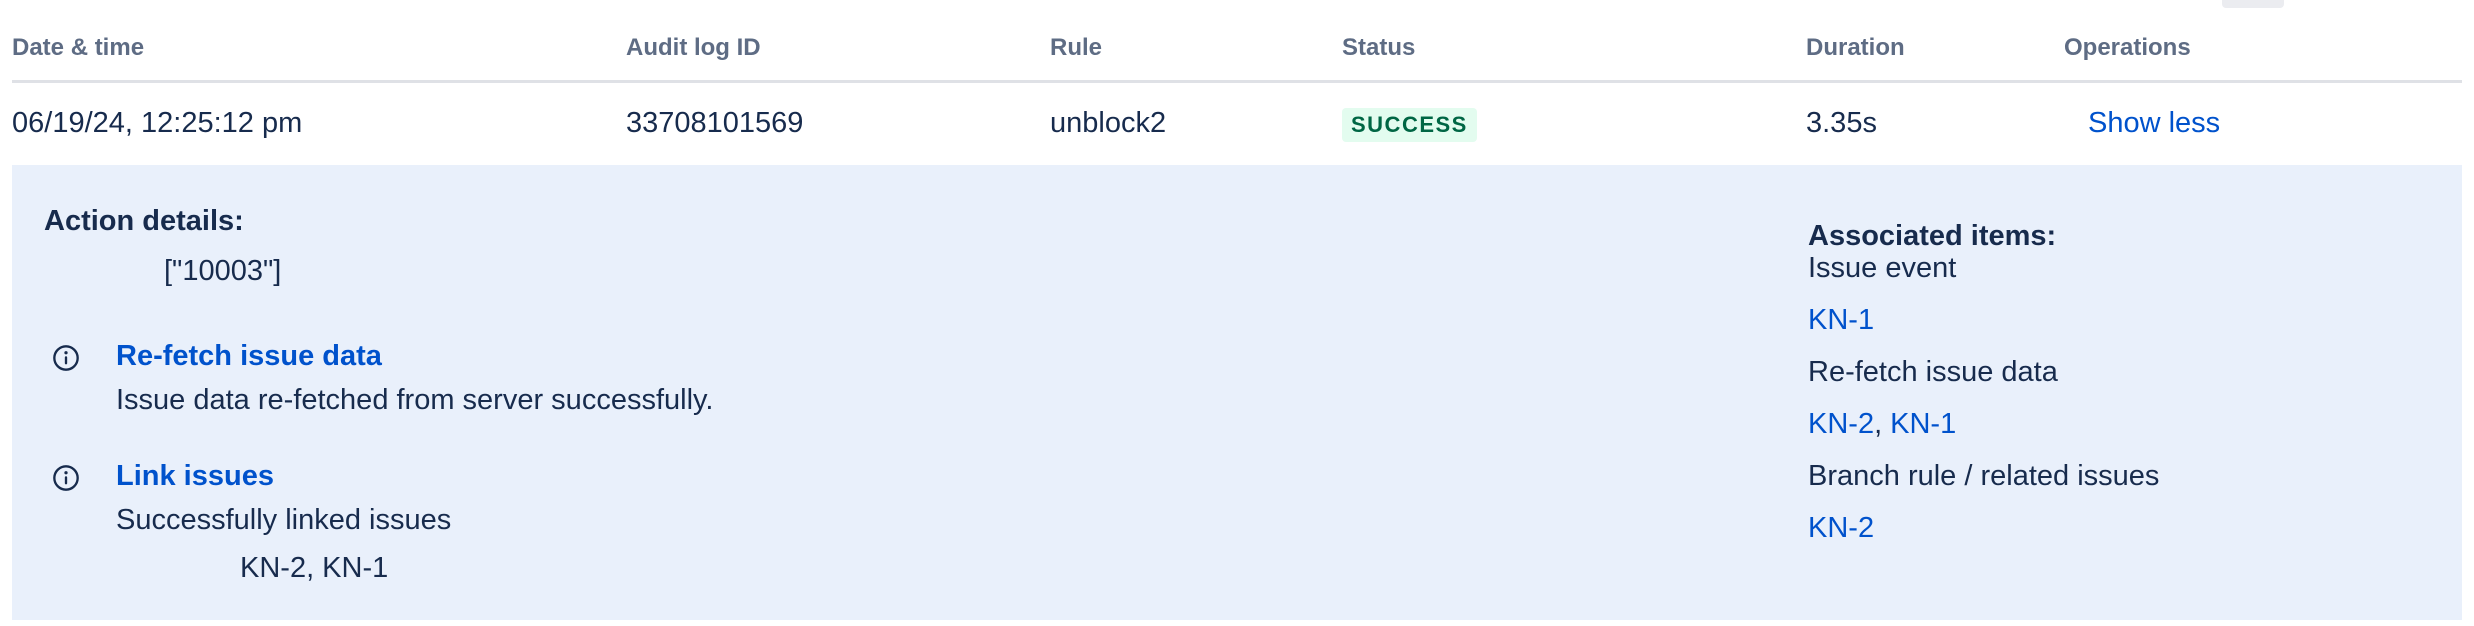 The image size is (2474, 626). Describe the element at coordinates (2154, 123) in the screenshot. I see `show-less-button: Show less` at that location.